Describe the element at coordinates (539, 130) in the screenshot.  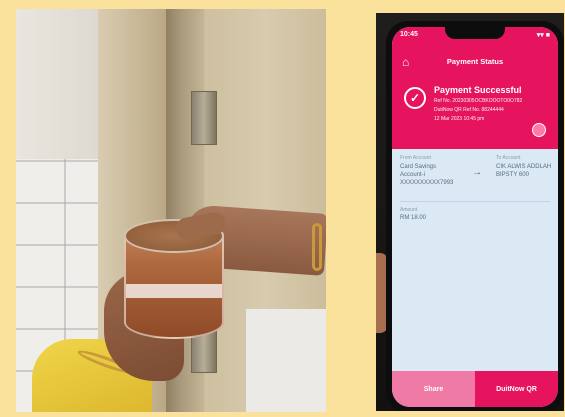
I see `share-icon` at that location.